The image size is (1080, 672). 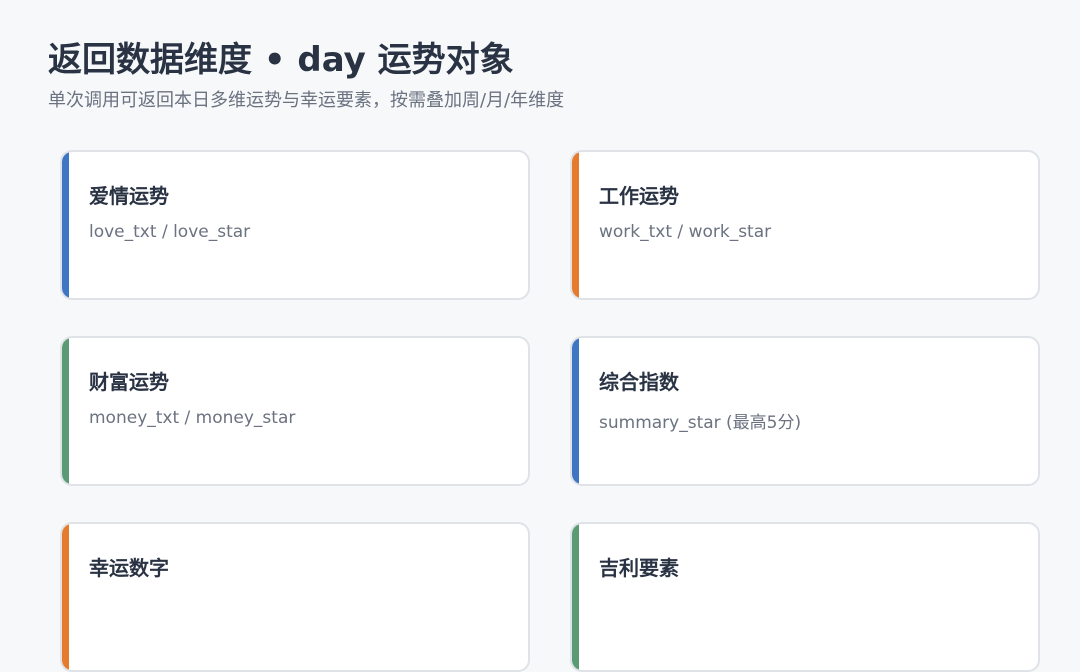 What do you see at coordinates (805, 597) in the screenshot?
I see `card-lucky-elements: 吉利要素` at bounding box center [805, 597].